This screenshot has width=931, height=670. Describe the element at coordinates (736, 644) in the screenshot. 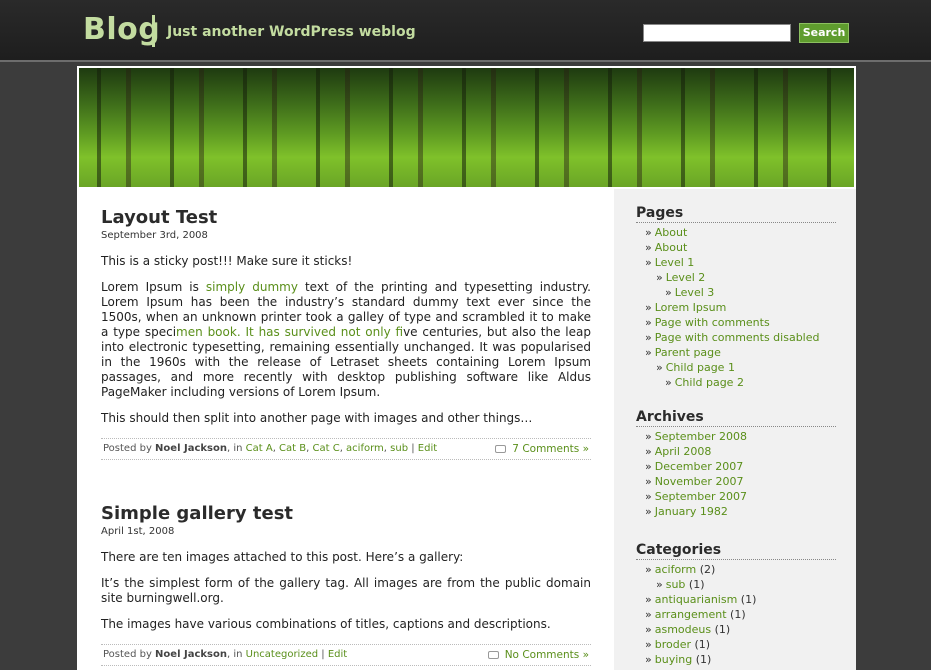

I see `category-item: » broder (1)` at that location.